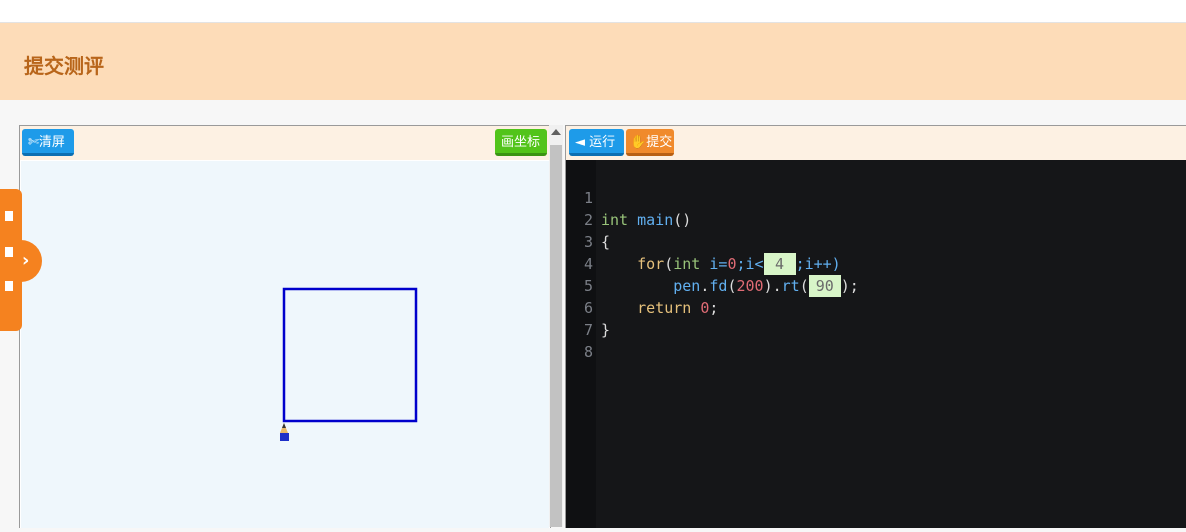  I want to click on clear-screen-button: ✄清屏, so click(48, 142).